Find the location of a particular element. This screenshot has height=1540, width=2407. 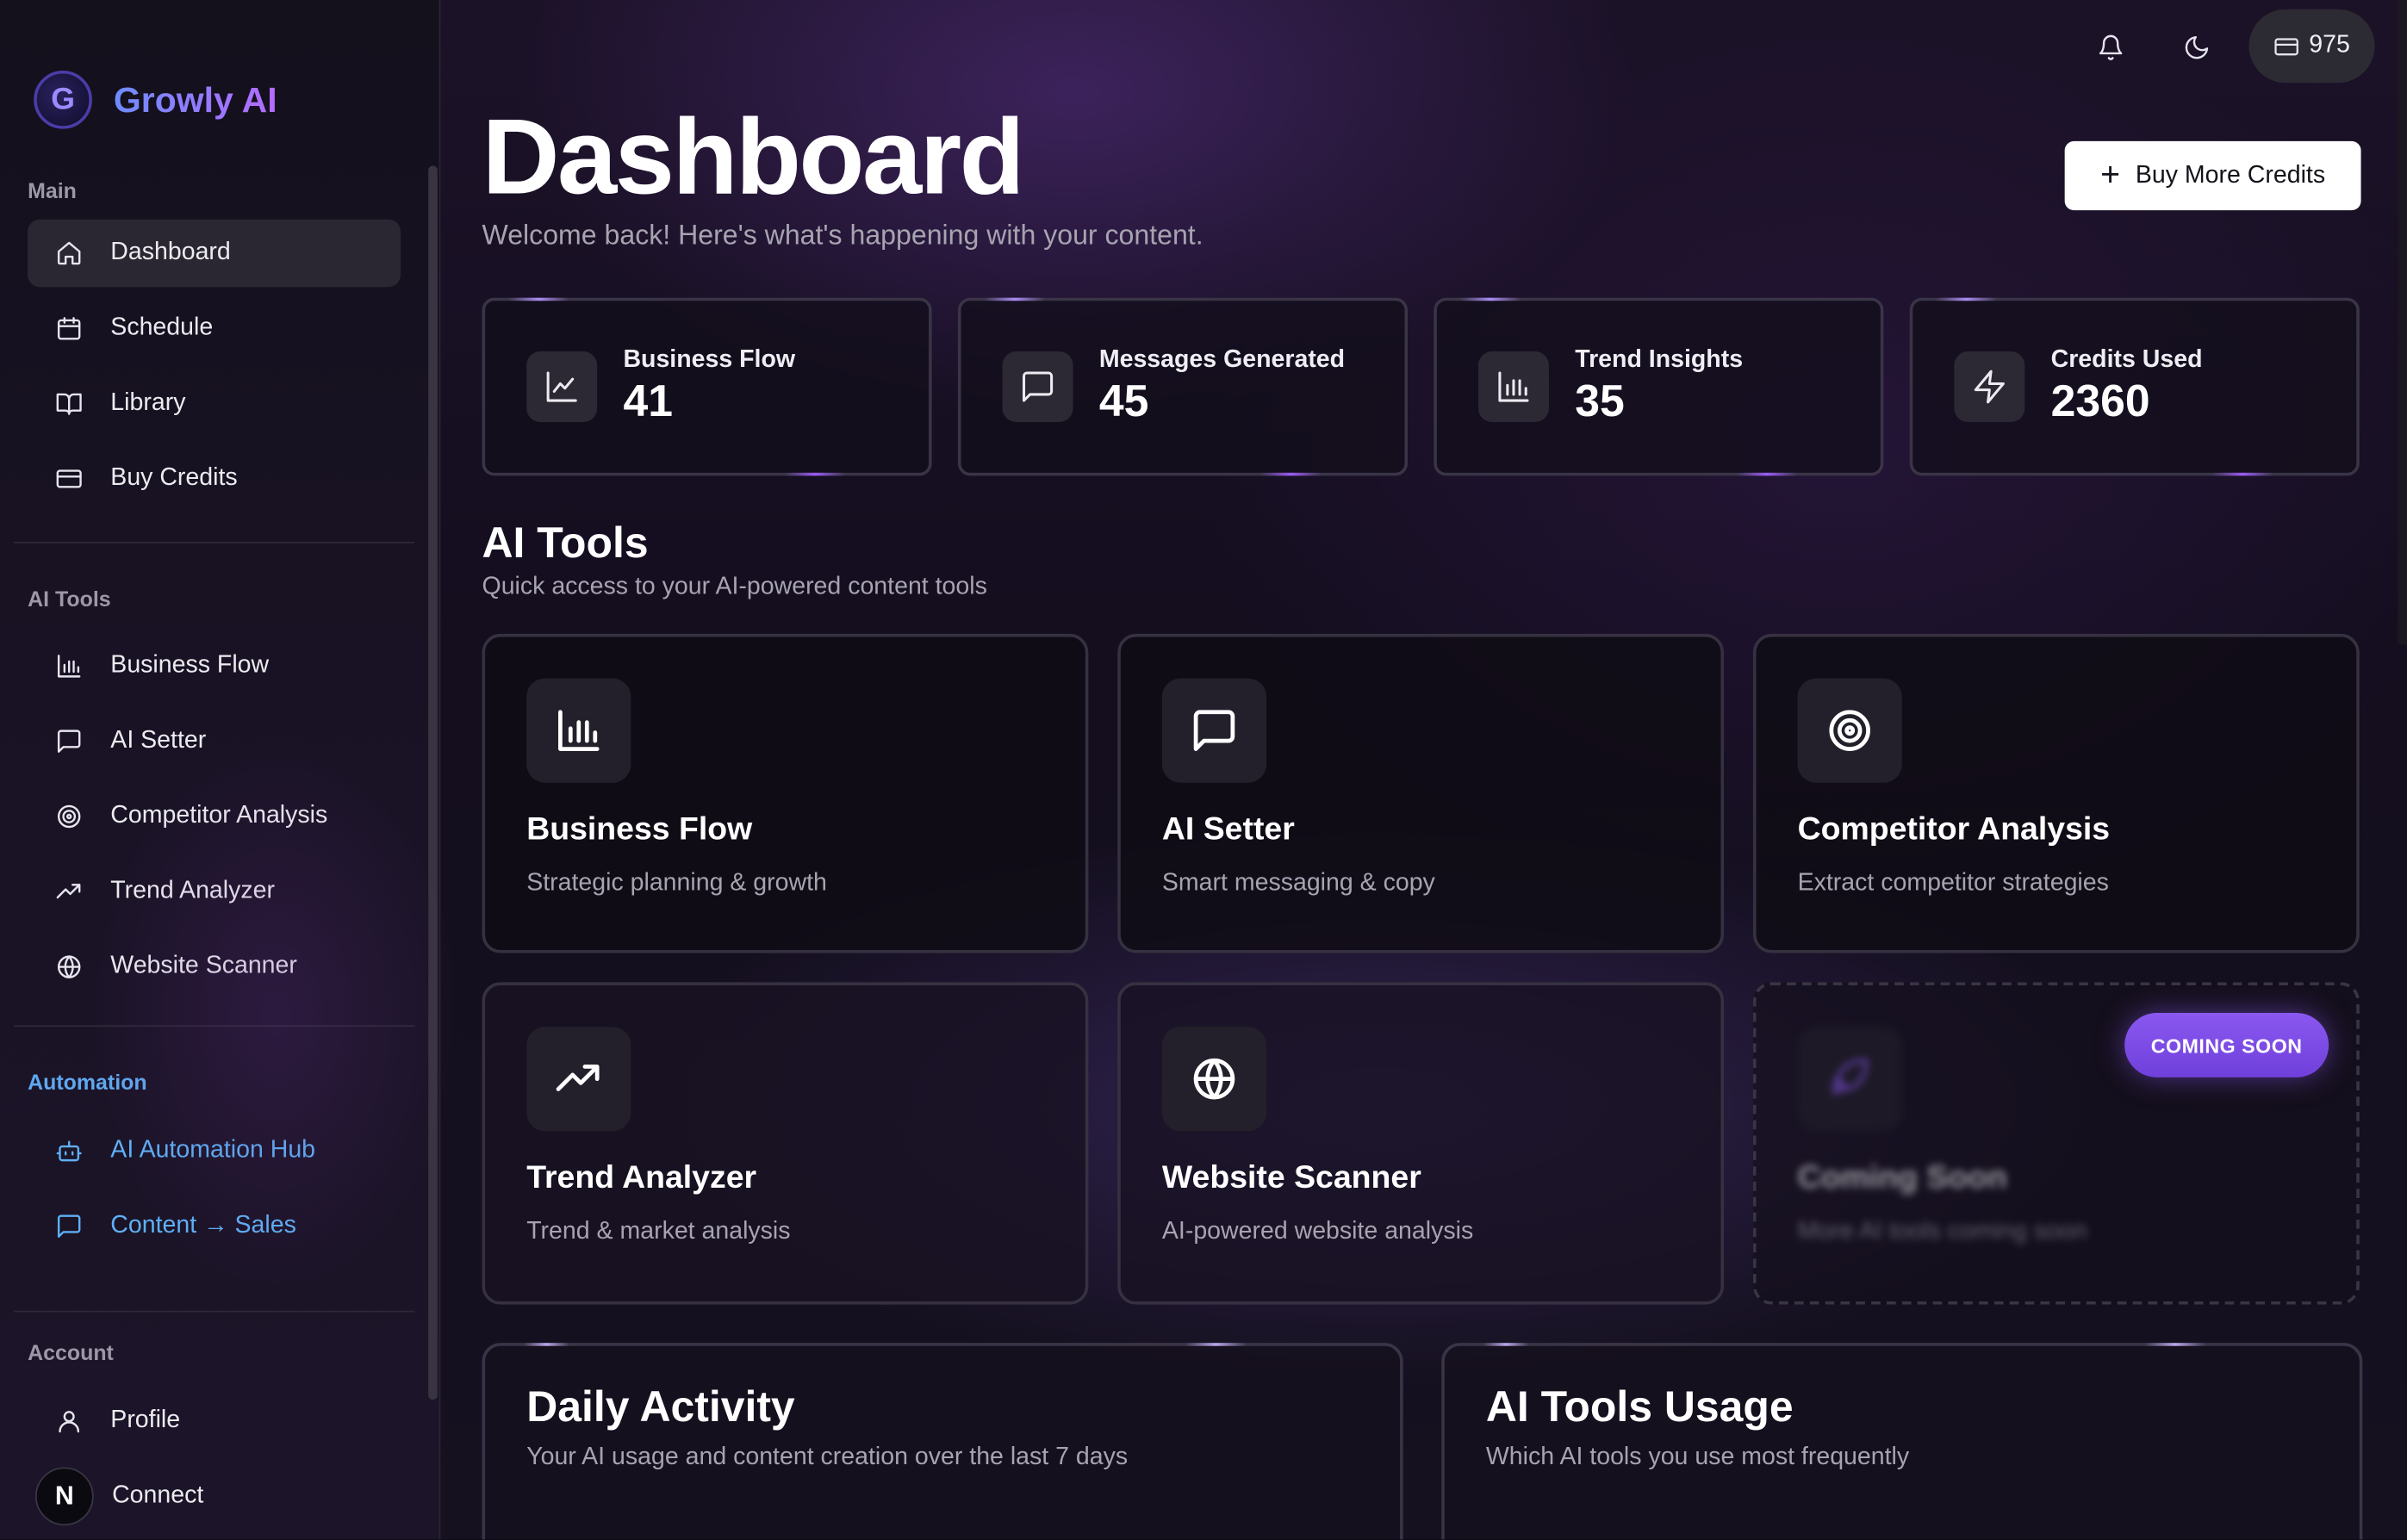

sidebar-section-label: AI Tools is located at coordinates (69, 599).